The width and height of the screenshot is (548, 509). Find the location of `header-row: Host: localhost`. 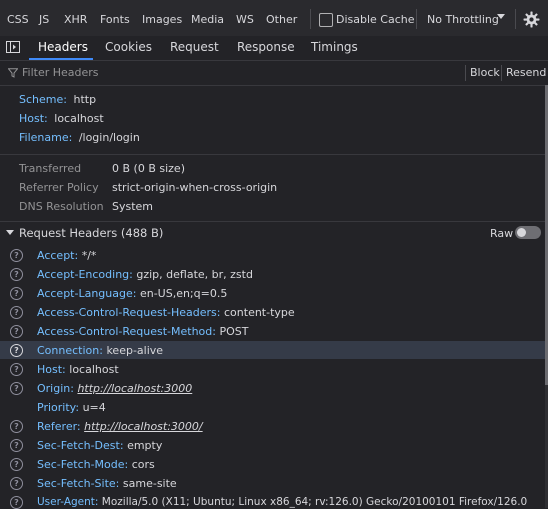

header-row: Host: localhost is located at coordinates (78, 369).